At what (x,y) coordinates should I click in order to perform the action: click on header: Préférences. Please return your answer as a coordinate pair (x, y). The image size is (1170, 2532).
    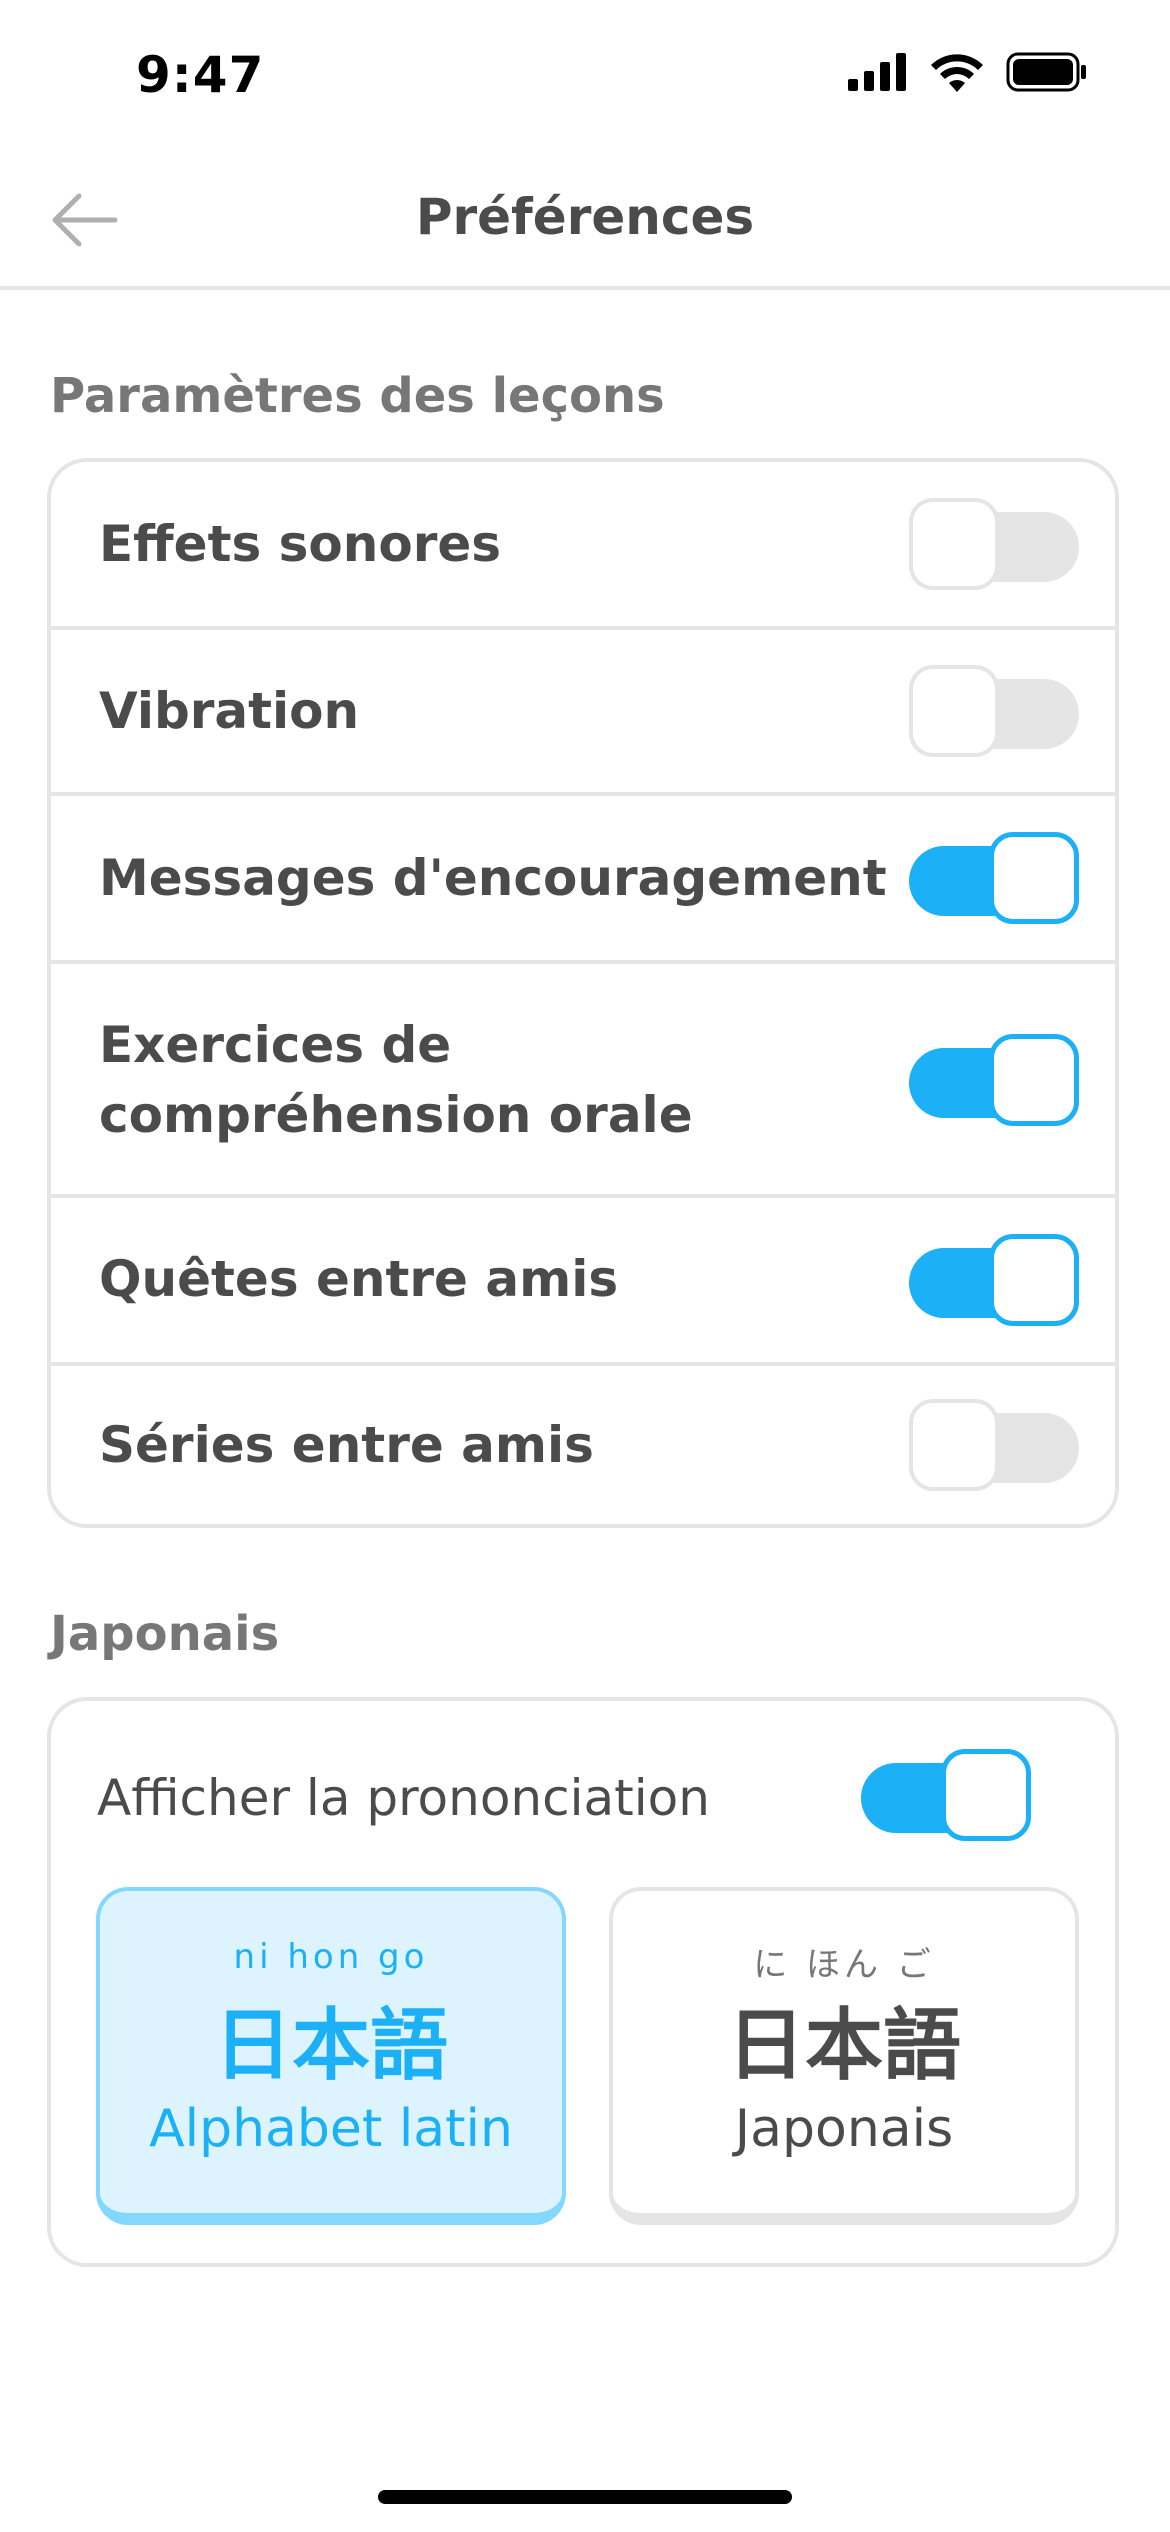
    Looking at the image, I should click on (585, 220).